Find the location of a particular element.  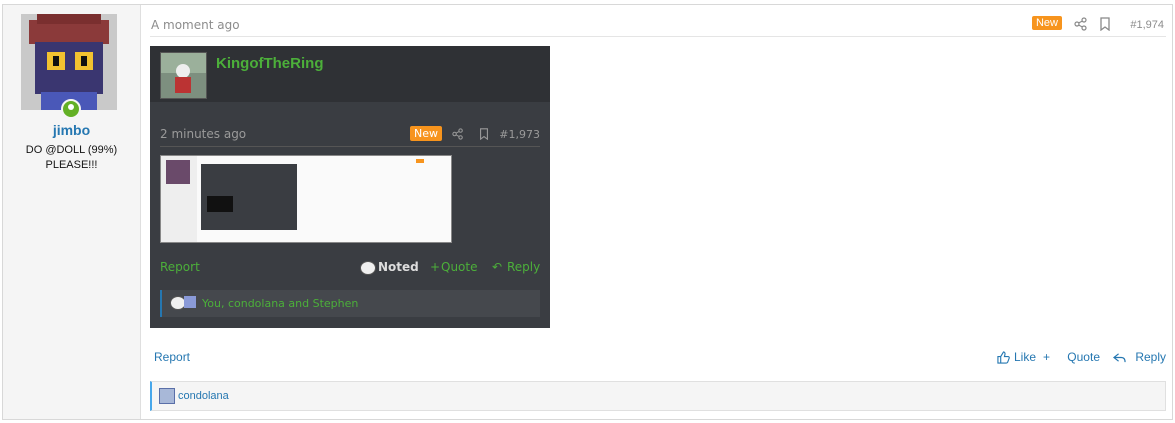

post-number-link: #1,974 is located at coordinates (1147, 25).